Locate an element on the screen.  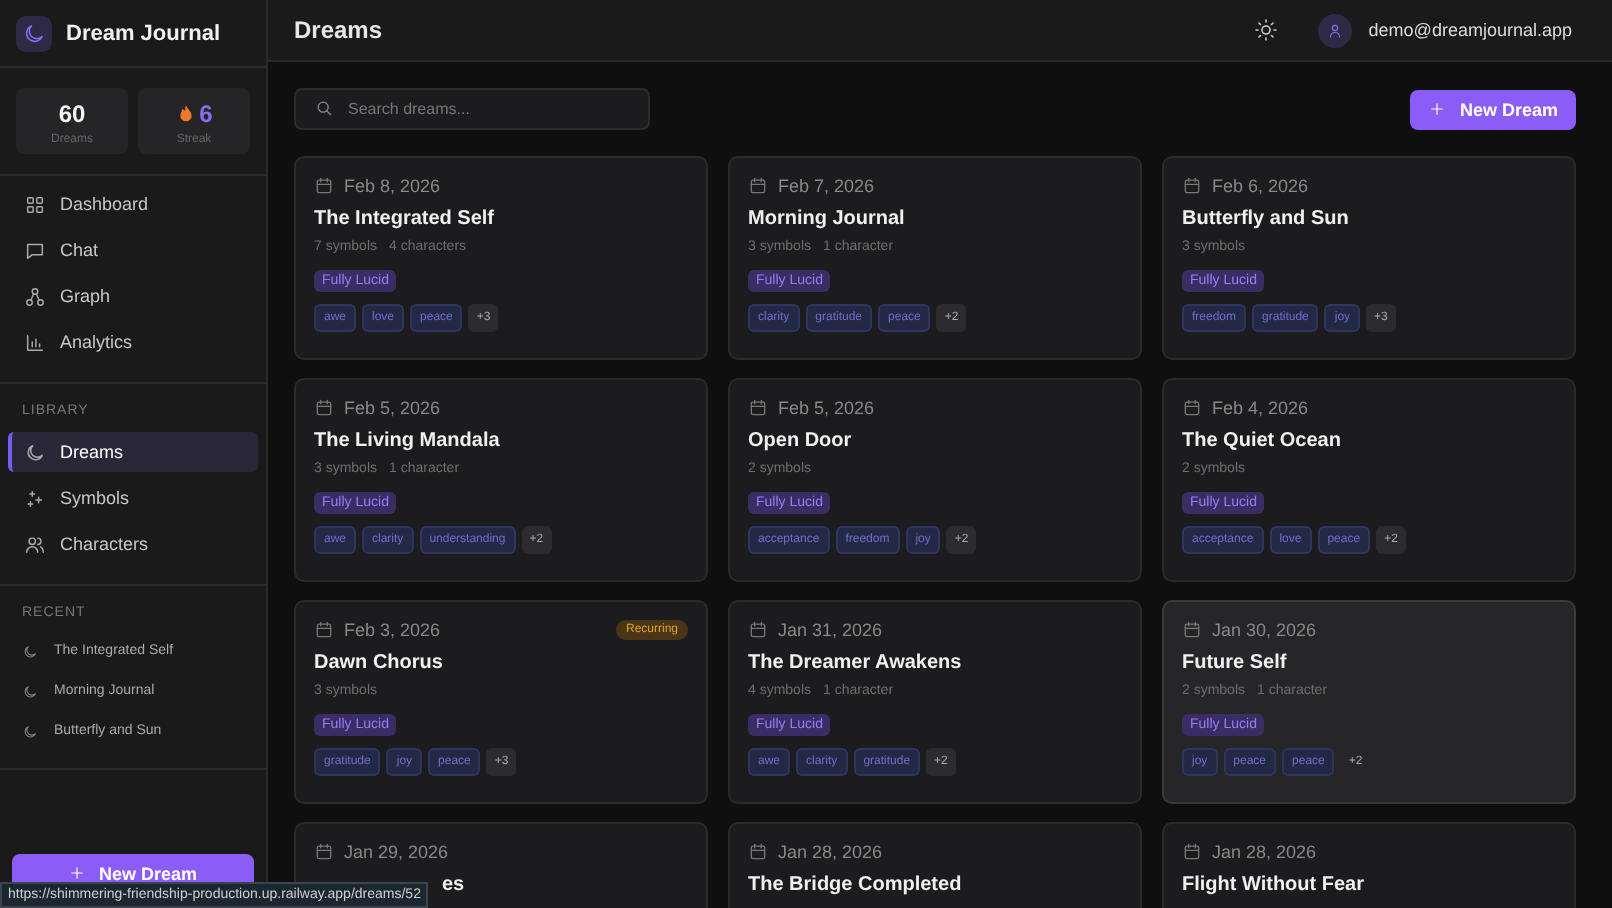
dream-date: Jan 31, 2026 is located at coordinates (830, 630).